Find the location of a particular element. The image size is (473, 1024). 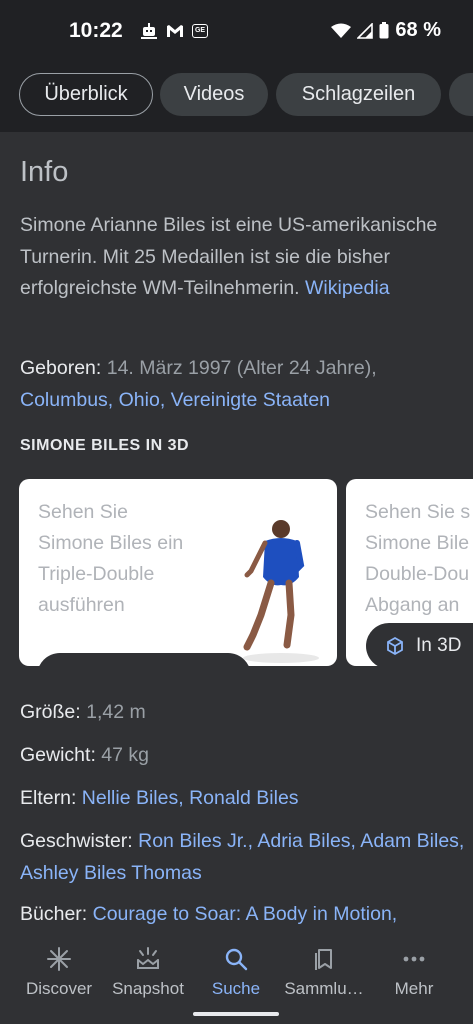

snapshot-icon is located at coordinates (148, 960).